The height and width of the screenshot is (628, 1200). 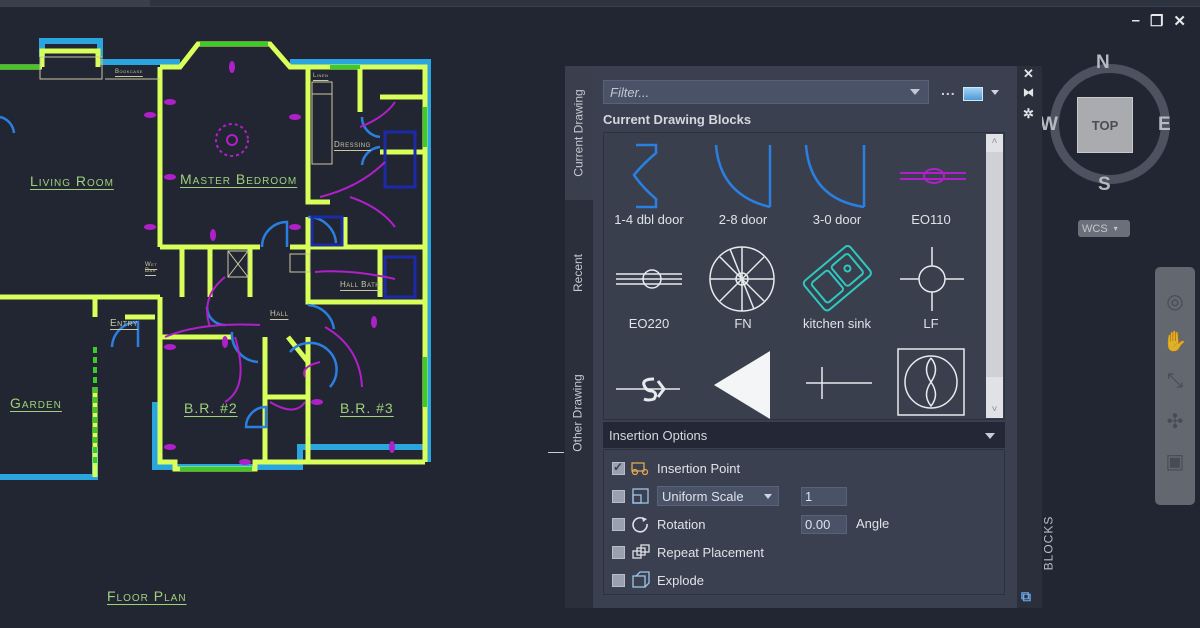 What do you see at coordinates (618, 524) in the screenshot?
I see `rotation-checkbox` at bounding box center [618, 524].